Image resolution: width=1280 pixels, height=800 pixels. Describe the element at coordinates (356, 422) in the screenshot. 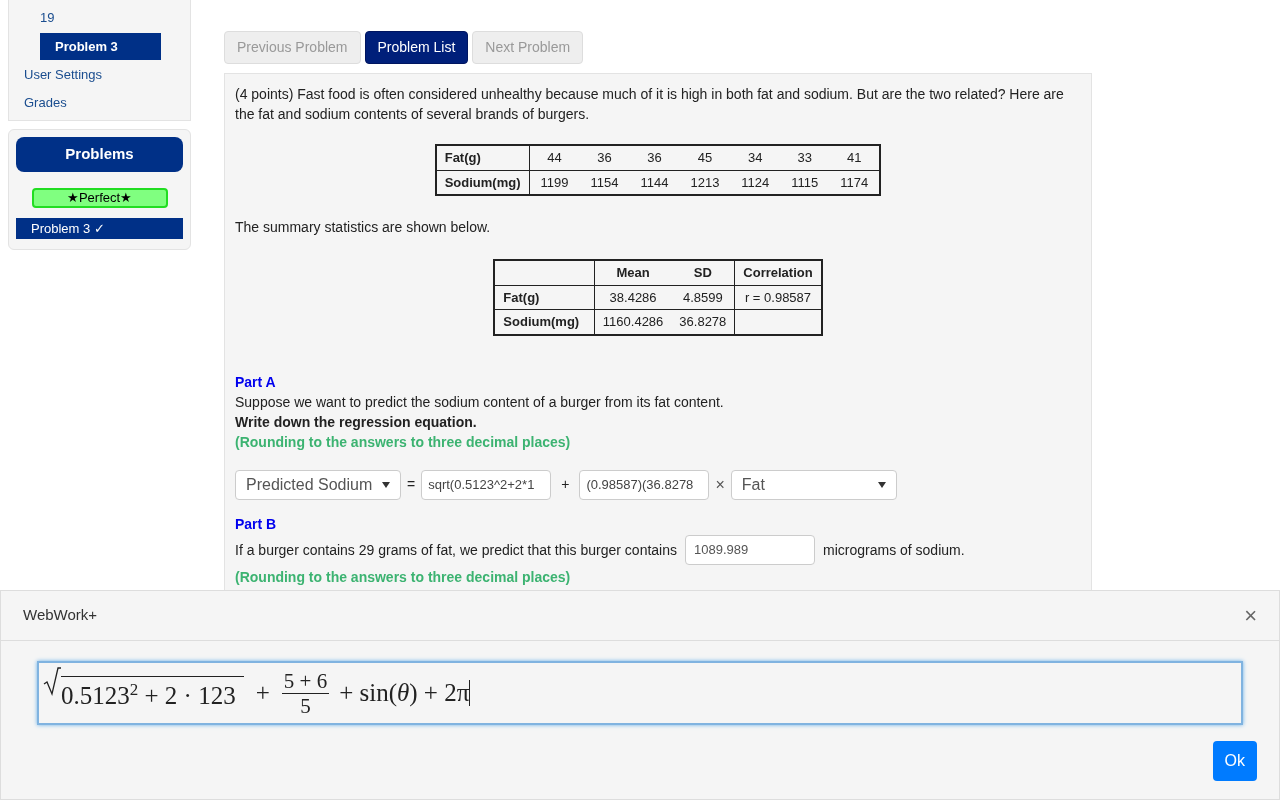

I see `part-instruction: Write down the regression equation.` at that location.